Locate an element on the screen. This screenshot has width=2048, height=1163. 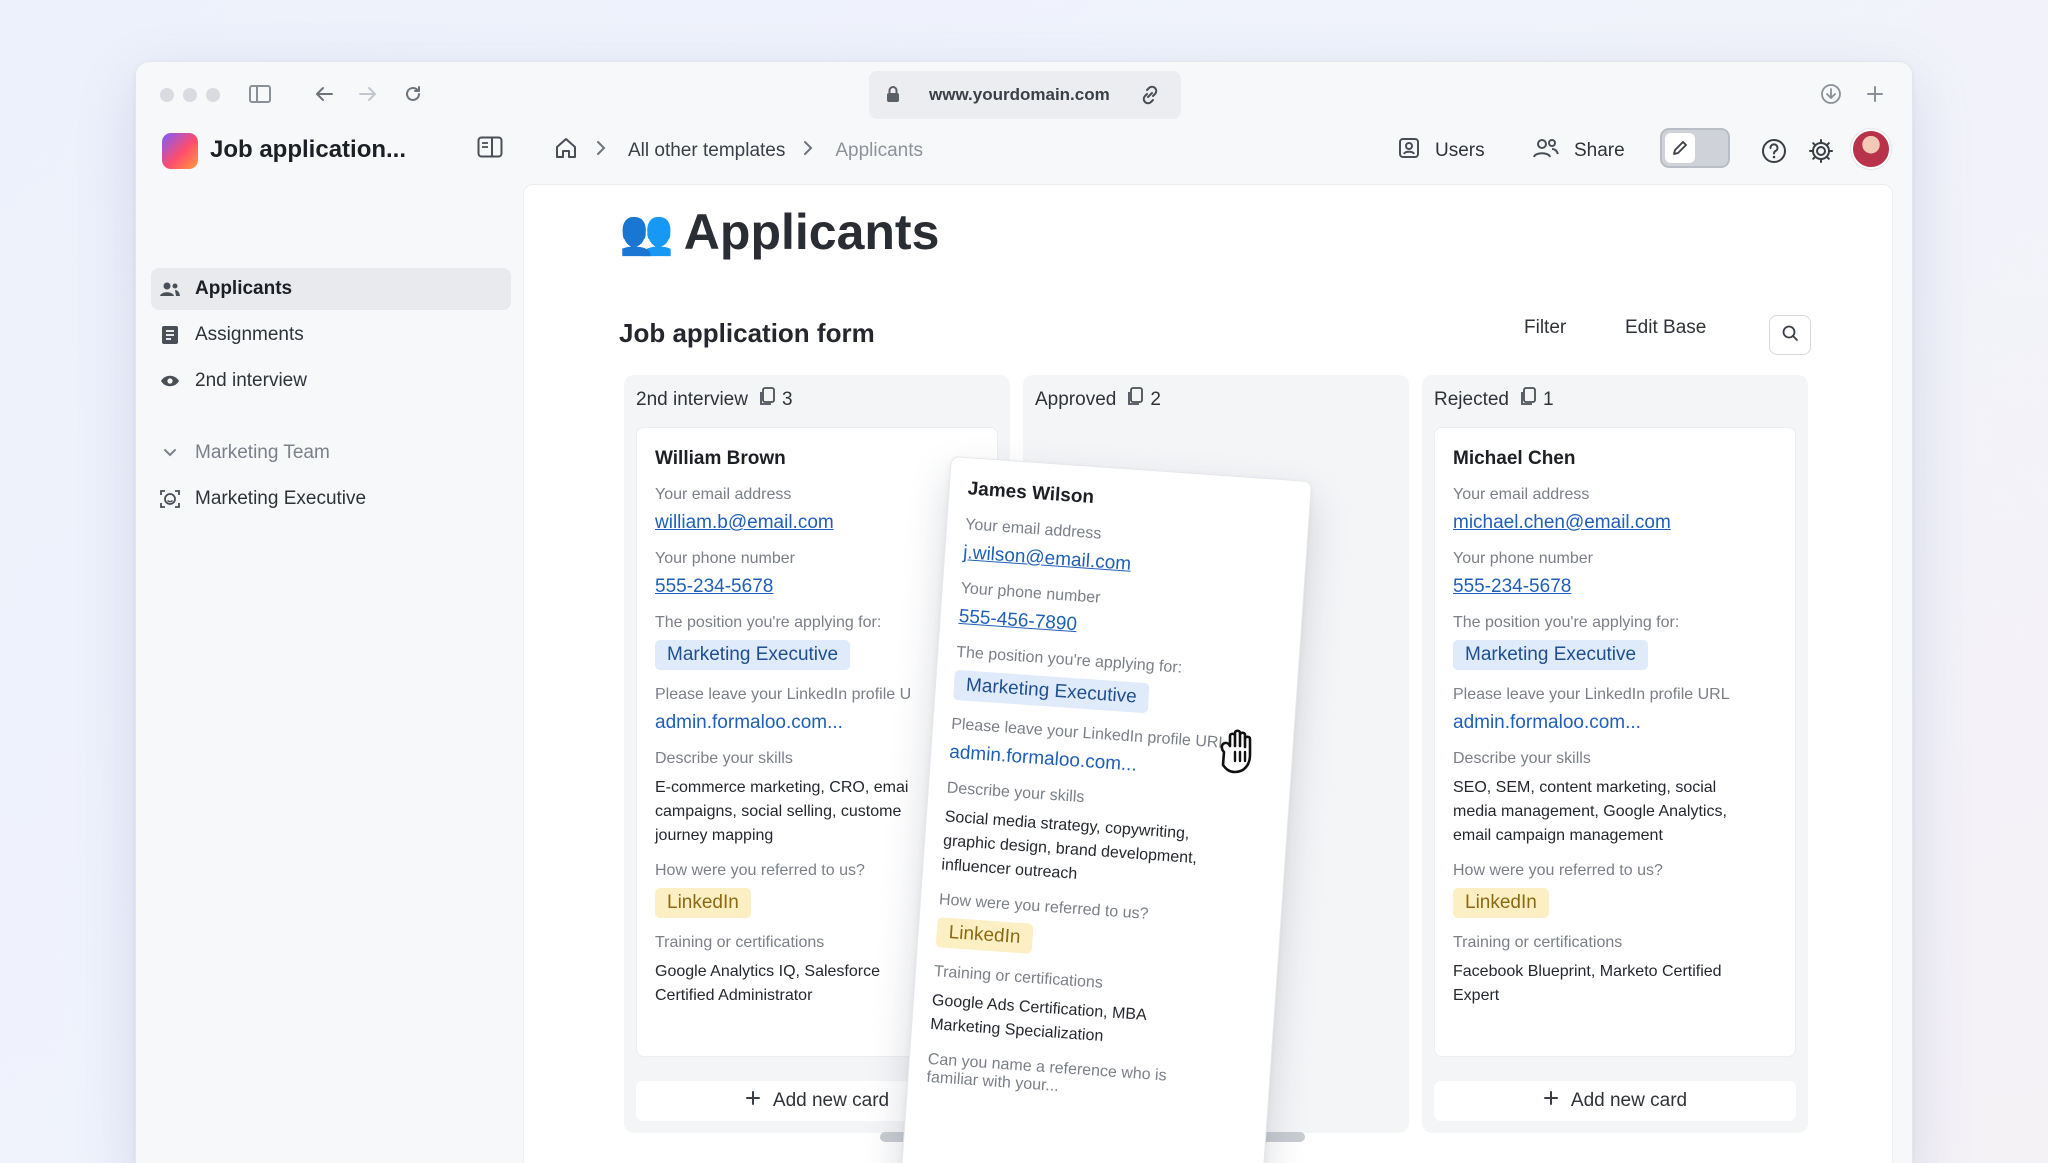
chevron-down-icon is located at coordinates (170, 453).